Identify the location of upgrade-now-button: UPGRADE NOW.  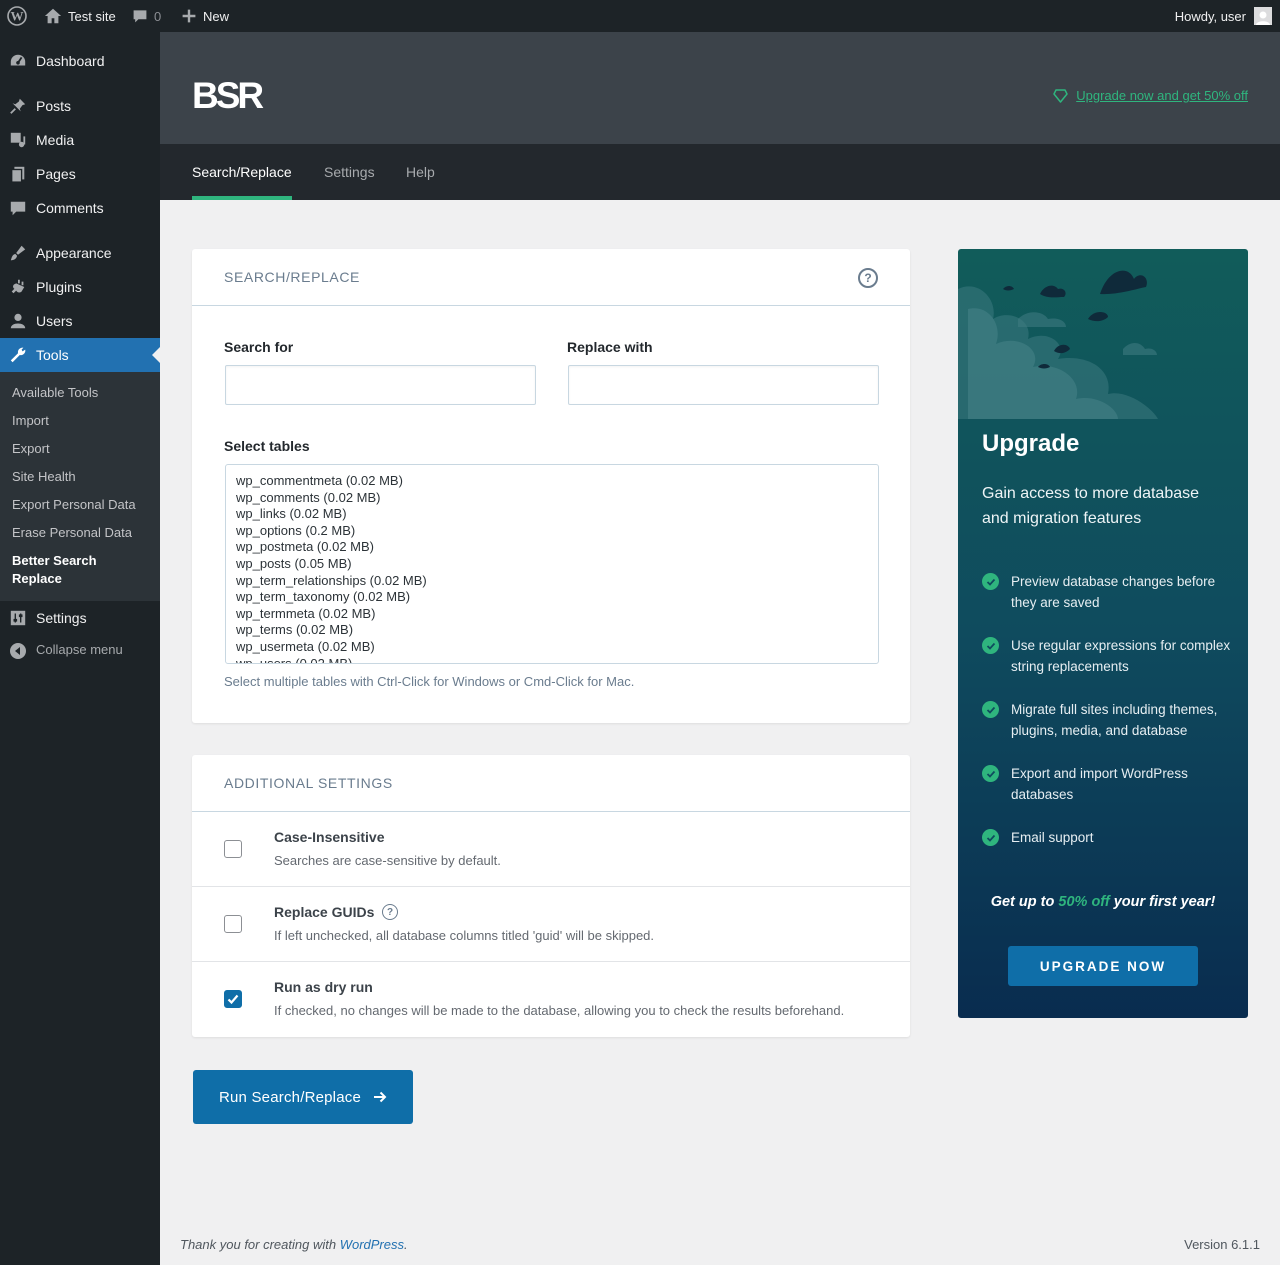
(1103, 966).